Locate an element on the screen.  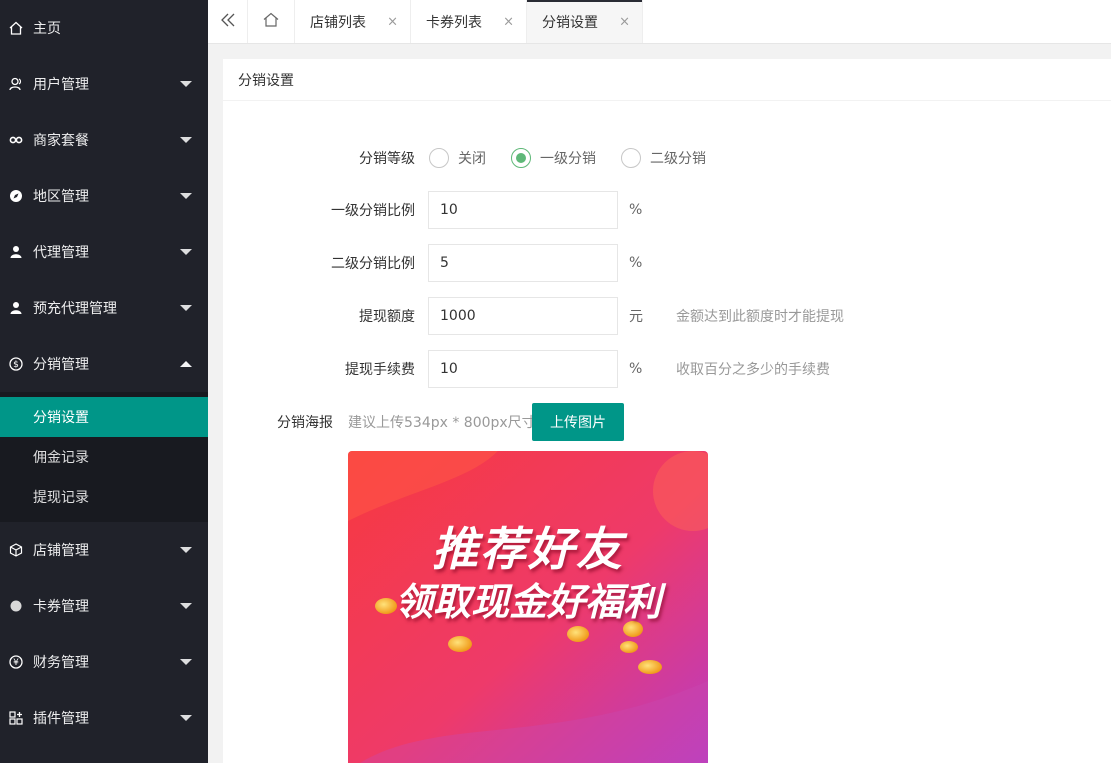
collapse-tabs-button is located at coordinates (228, 21).